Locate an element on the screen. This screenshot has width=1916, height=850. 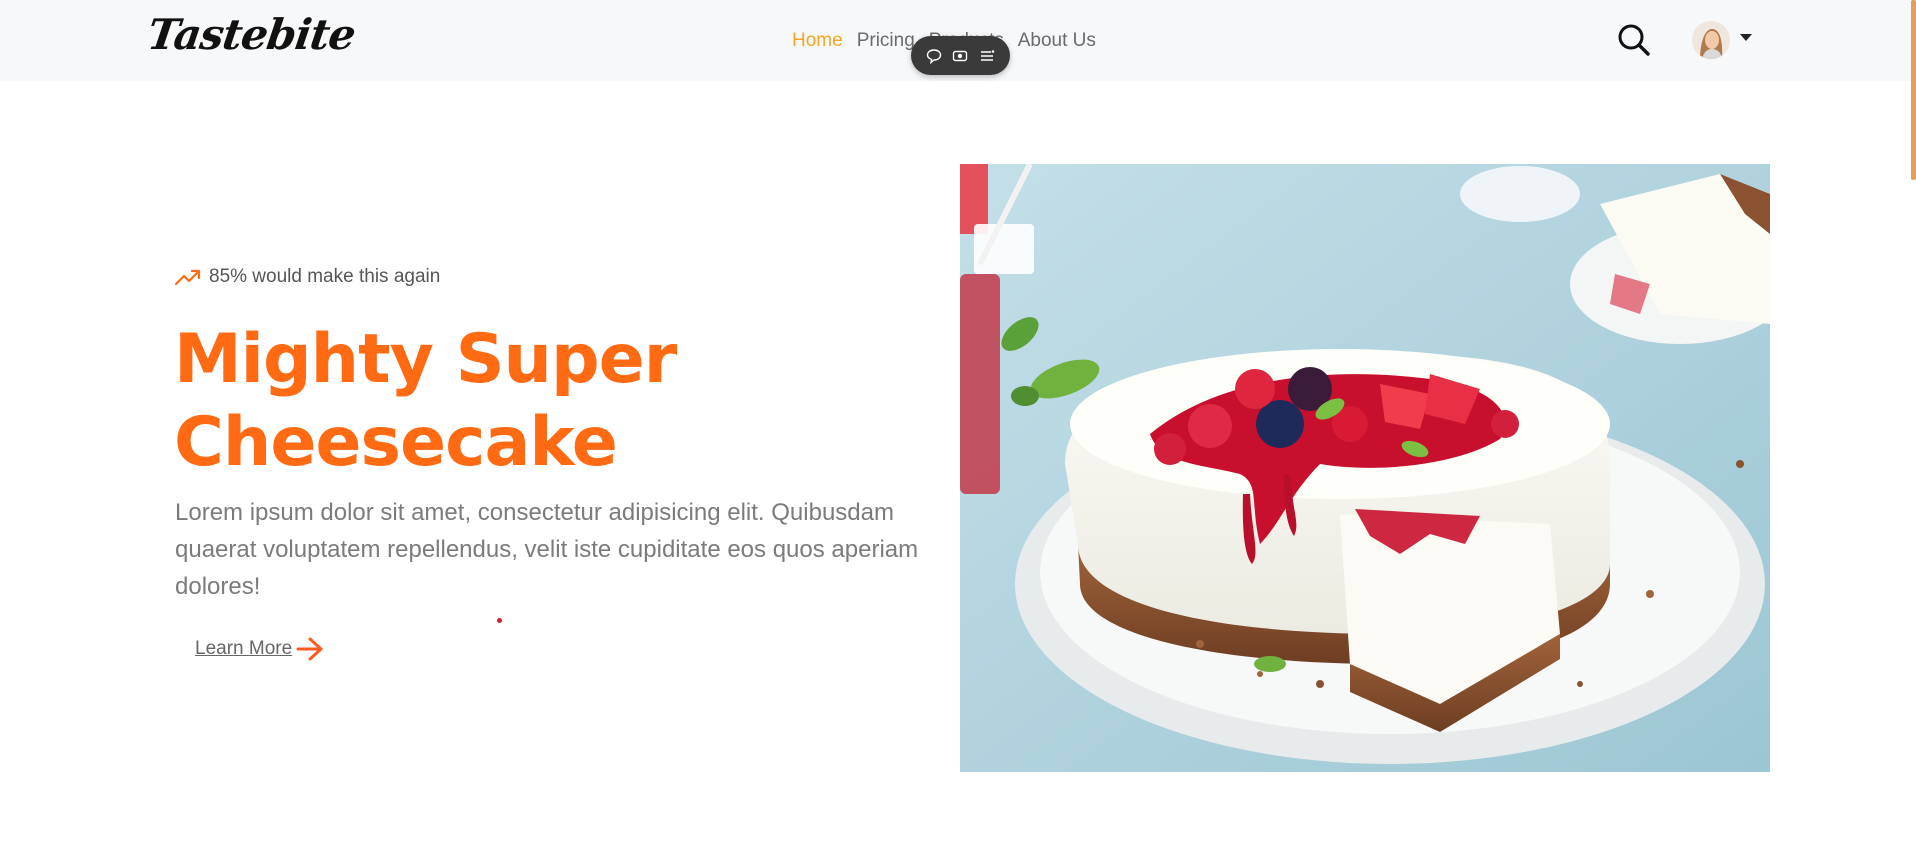
arrow-right-icon is located at coordinates (309, 649).